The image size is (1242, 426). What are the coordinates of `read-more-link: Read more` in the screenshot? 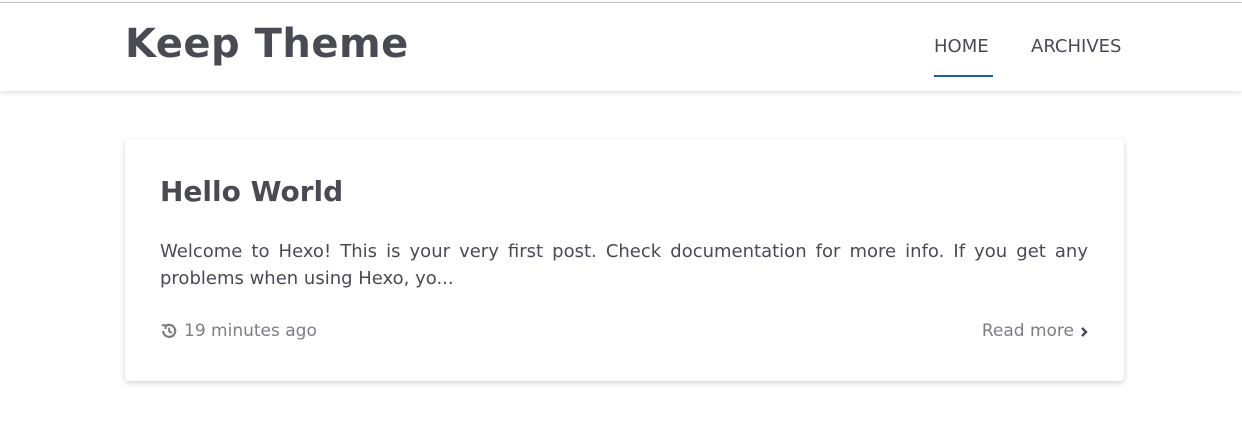 It's located at (1035, 331).